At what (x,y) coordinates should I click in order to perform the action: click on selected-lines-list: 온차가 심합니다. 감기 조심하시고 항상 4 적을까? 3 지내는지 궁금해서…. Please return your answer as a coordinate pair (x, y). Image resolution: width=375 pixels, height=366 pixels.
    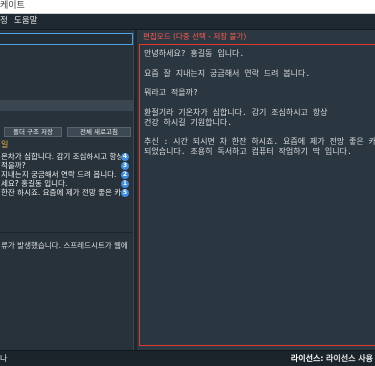
    Looking at the image, I should click on (66, 174).